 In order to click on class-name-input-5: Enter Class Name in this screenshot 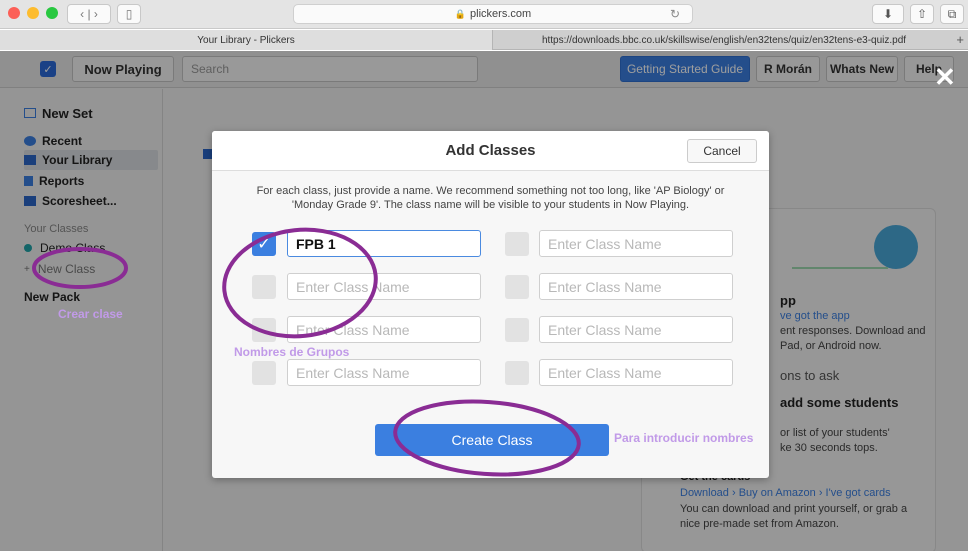, I will do `click(636, 243)`.